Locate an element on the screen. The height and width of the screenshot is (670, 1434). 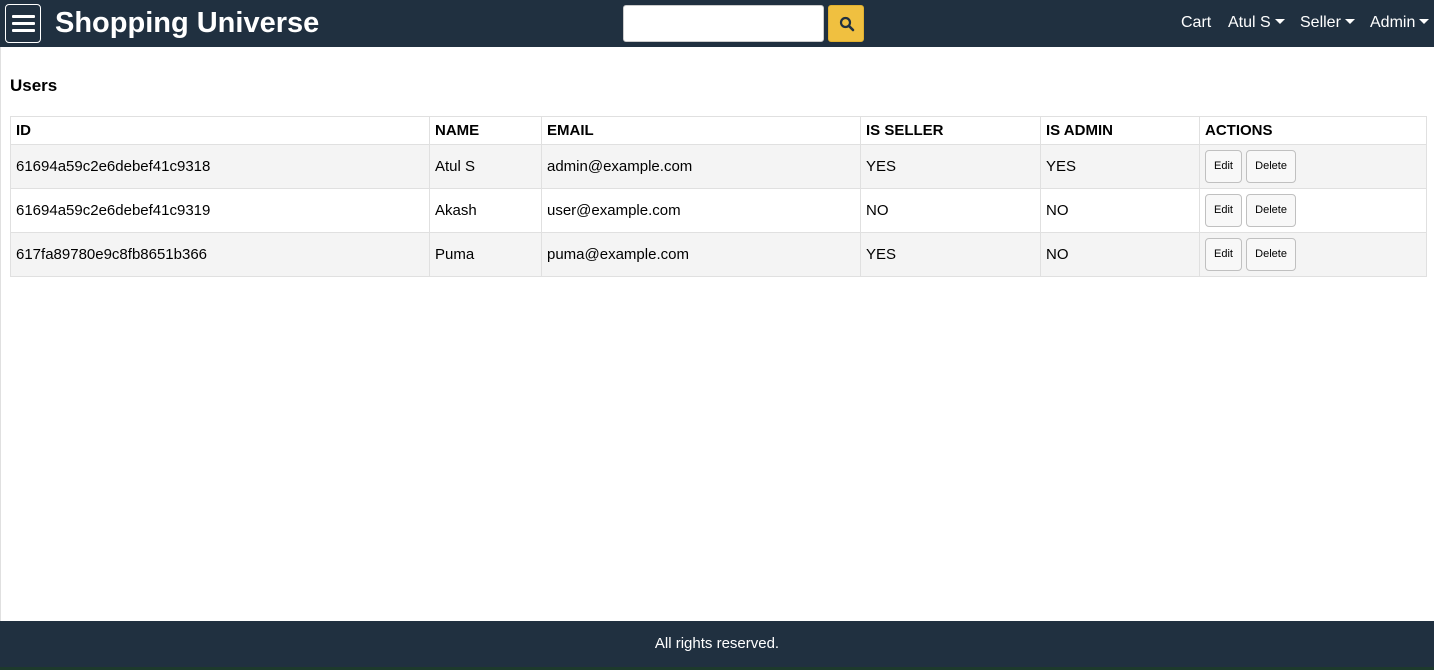
menu-button is located at coordinates (23, 23).